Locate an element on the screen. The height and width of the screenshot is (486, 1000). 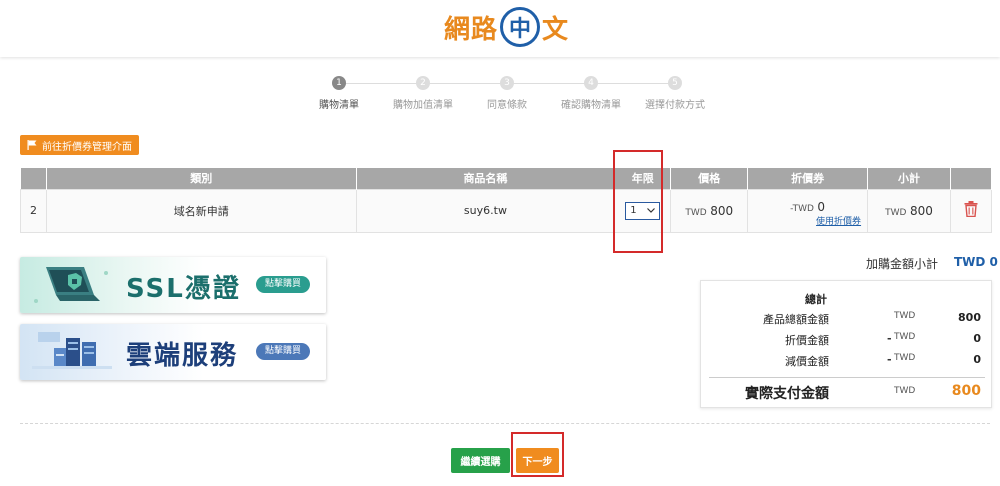
cloud-banner-title: 雲端服務 is located at coordinates (182, 356).